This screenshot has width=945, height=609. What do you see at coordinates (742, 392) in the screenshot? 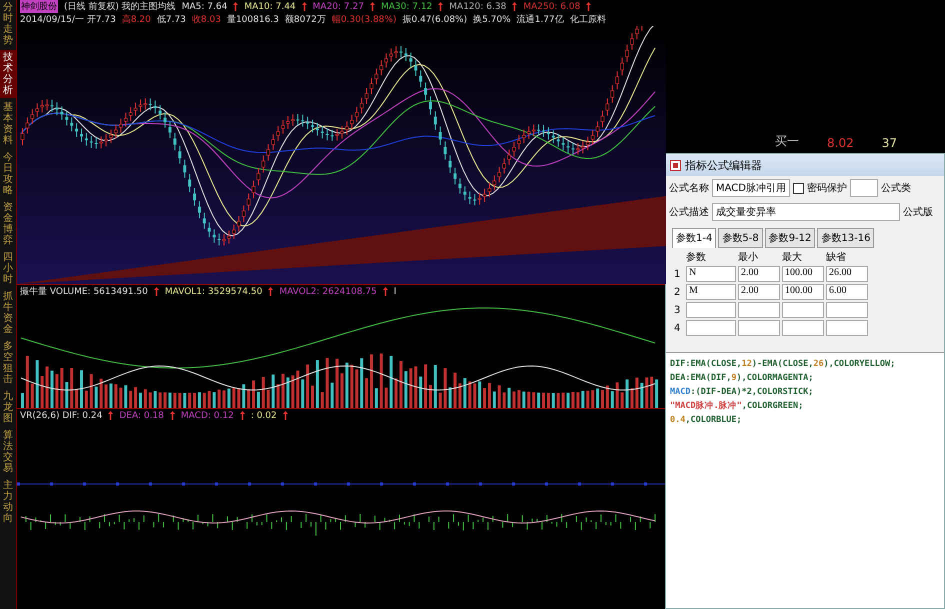
I see `code-line: MACD:(DIF-DEA)*2,COLORSTICK;` at bounding box center [742, 392].